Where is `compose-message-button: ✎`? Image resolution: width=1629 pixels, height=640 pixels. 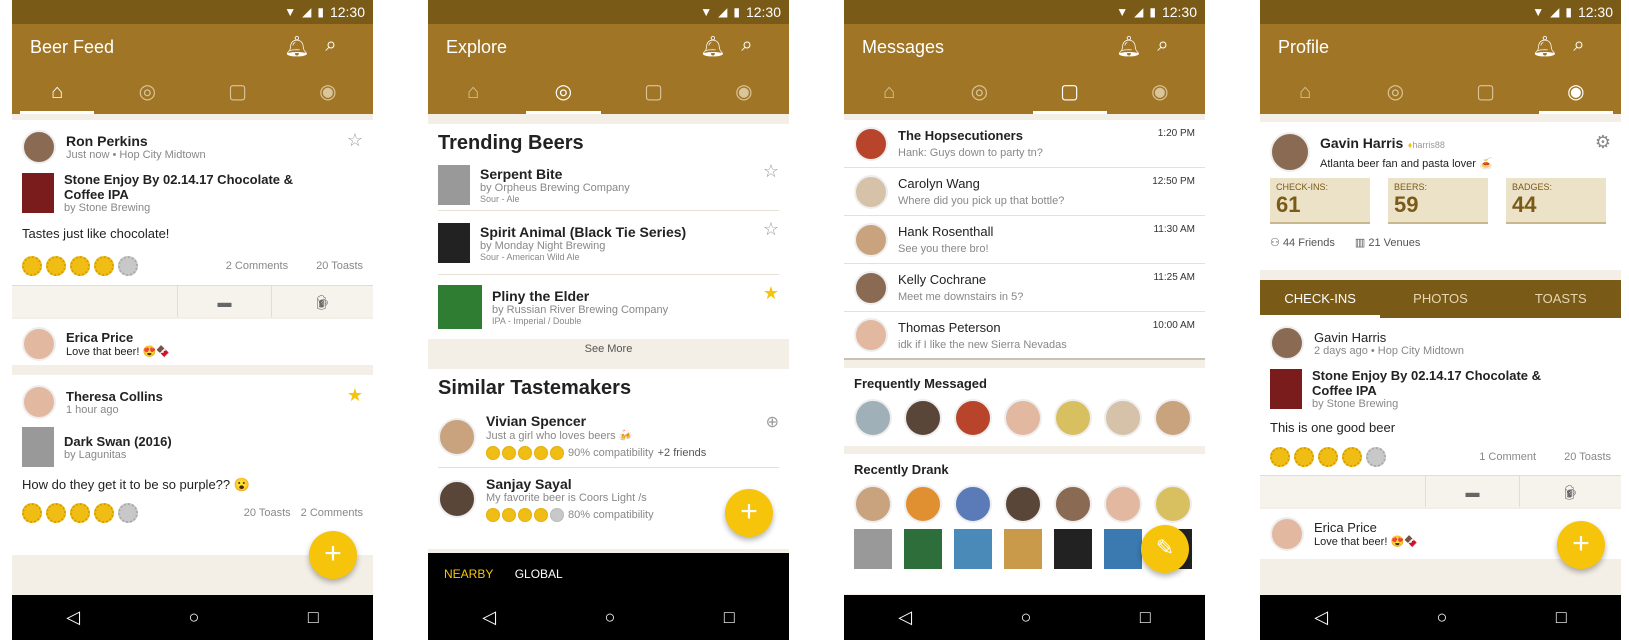
compose-message-button: ✎ is located at coordinates (1165, 549).